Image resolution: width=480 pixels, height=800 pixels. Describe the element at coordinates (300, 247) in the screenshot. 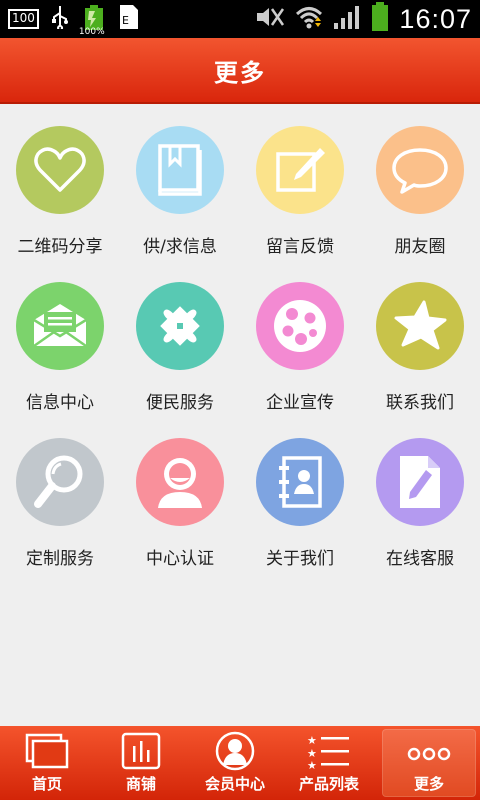

I see `menu-item-label: 留言反馈` at that location.